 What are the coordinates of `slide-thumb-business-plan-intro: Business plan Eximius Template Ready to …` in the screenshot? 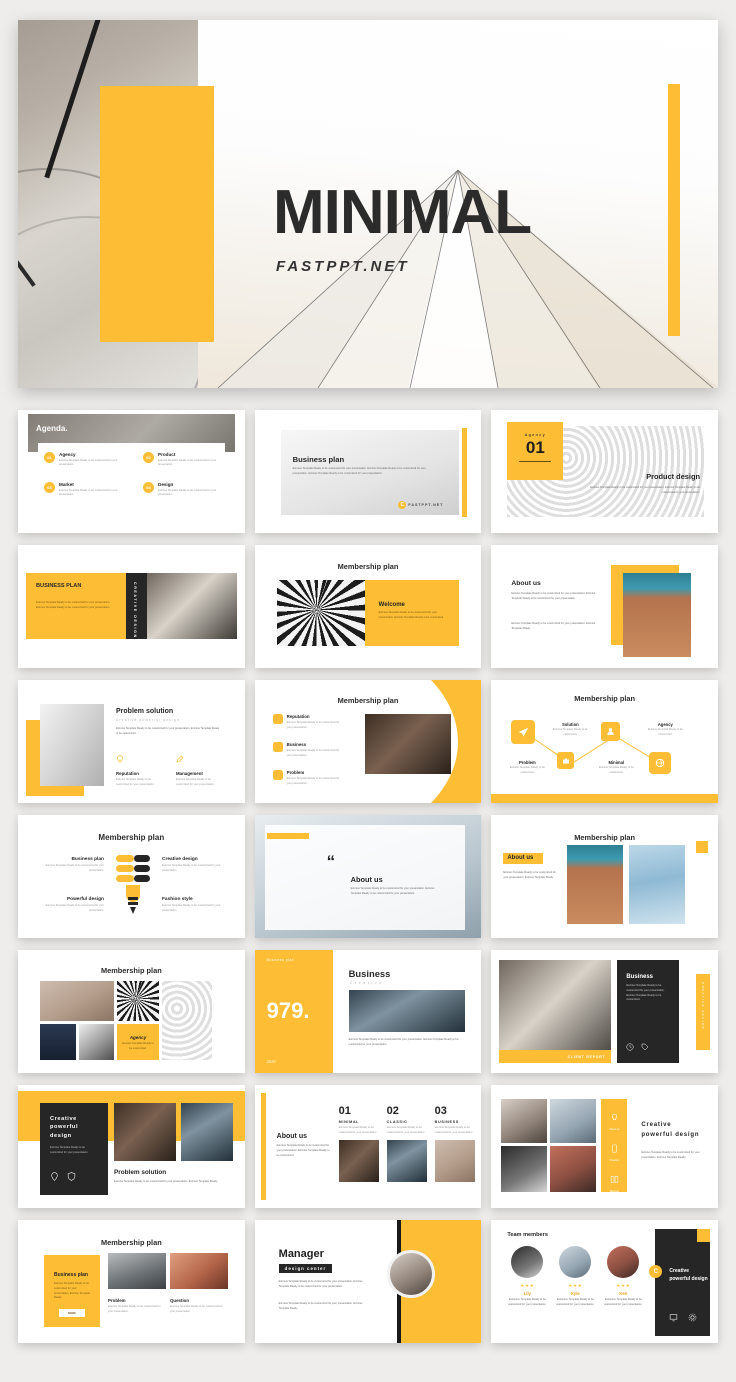 It's located at (368, 471).